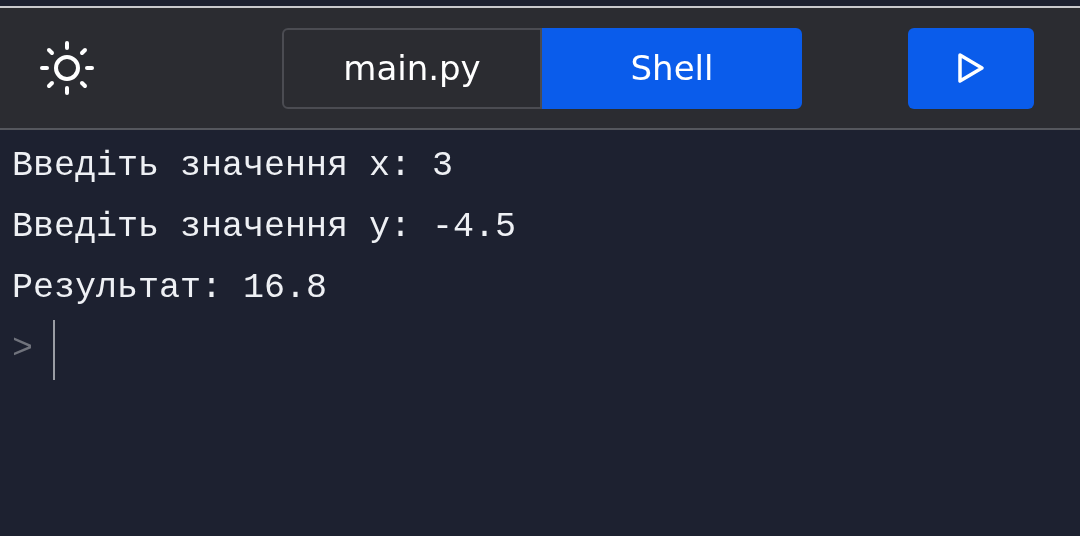 This screenshot has height=536, width=1080. I want to click on output-line: Результат: 16.8, so click(170, 288).